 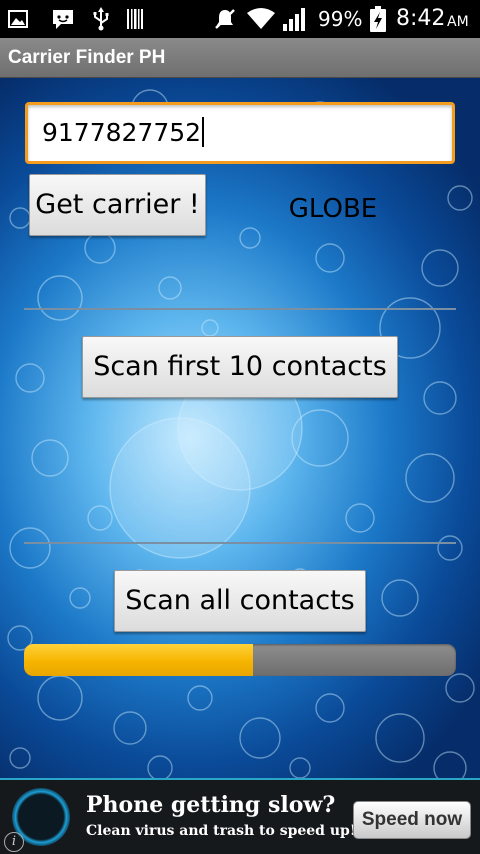 I want to click on signal-icon, so click(x=296, y=19).